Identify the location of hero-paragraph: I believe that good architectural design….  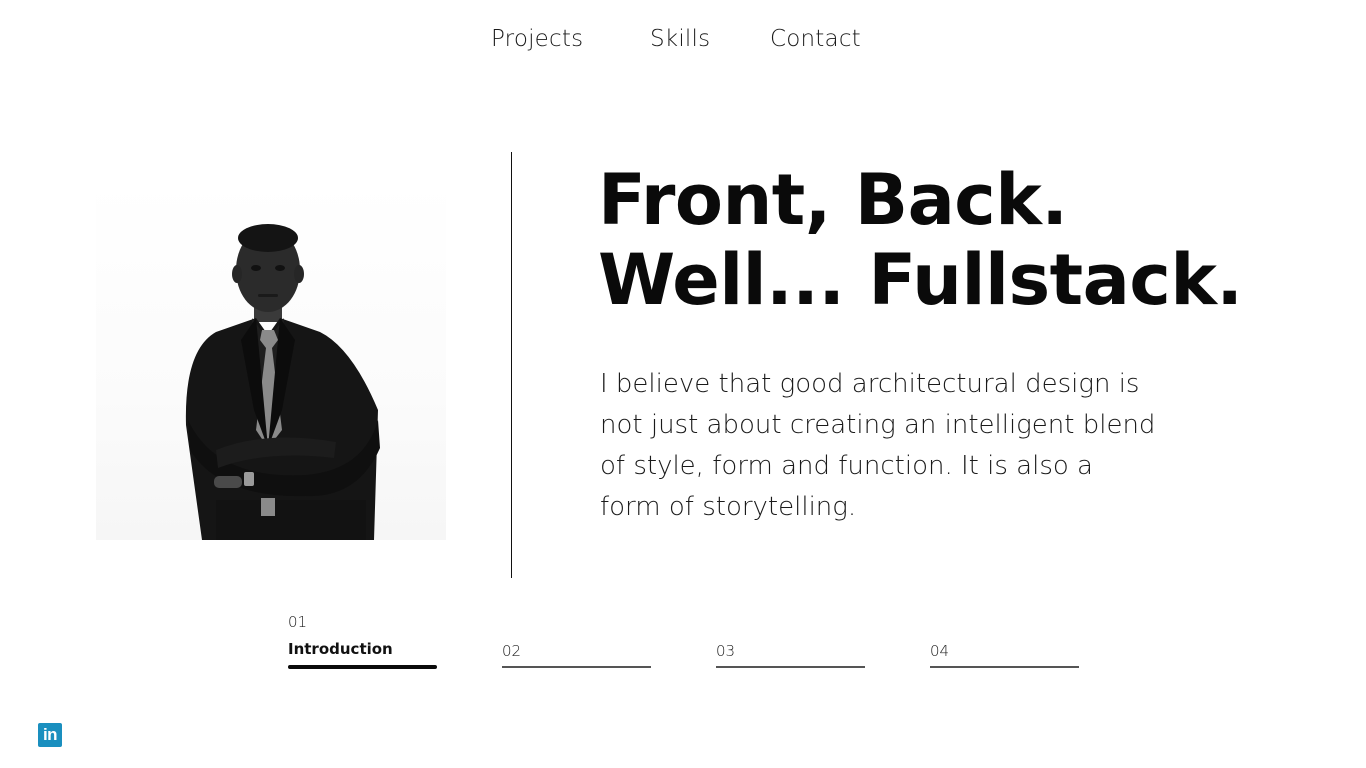
(878, 445).